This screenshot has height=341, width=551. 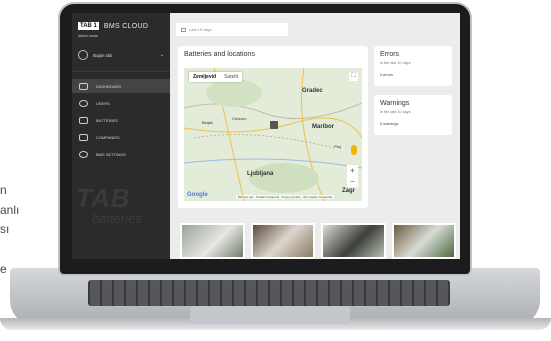 I want to click on keyboard, so click(x=269, y=293).